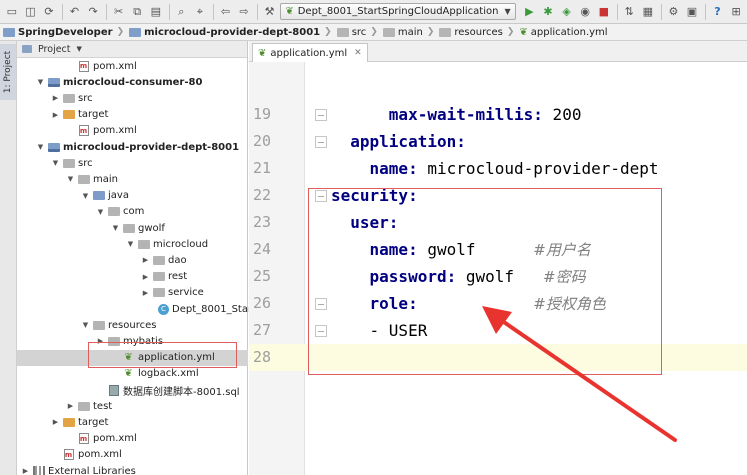 The height and width of the screenshot is (475, 747). I want to click on project-structure-icon: ▣, so click(692, 11).